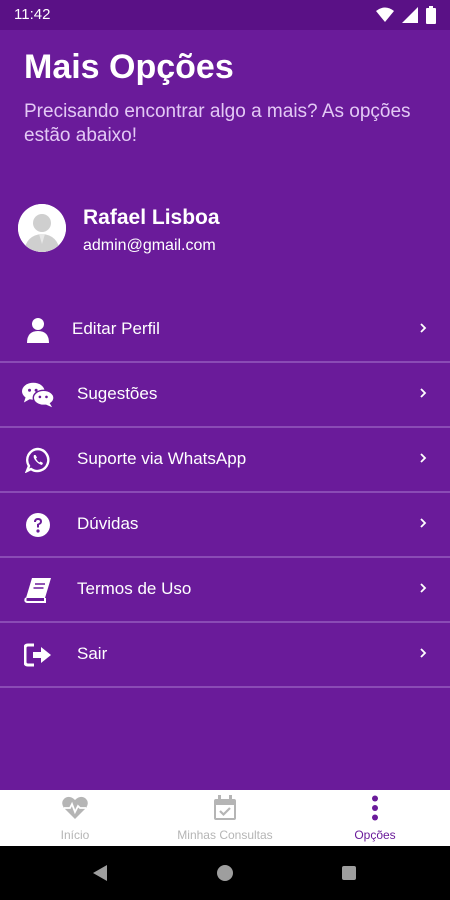 The image size is (450, 900). What do you see at coordinates (134, 588) in the screenshot?
I see `menu-item-label: Termos de Uso` at bounding box center [134, 588].